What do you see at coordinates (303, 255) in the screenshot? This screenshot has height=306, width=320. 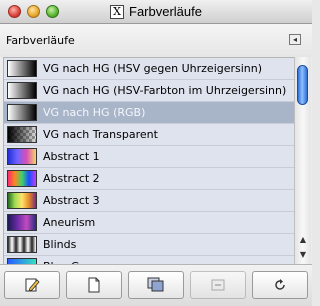 I see `scroll-down-icon: ▼` at bounding box center [303, 255].